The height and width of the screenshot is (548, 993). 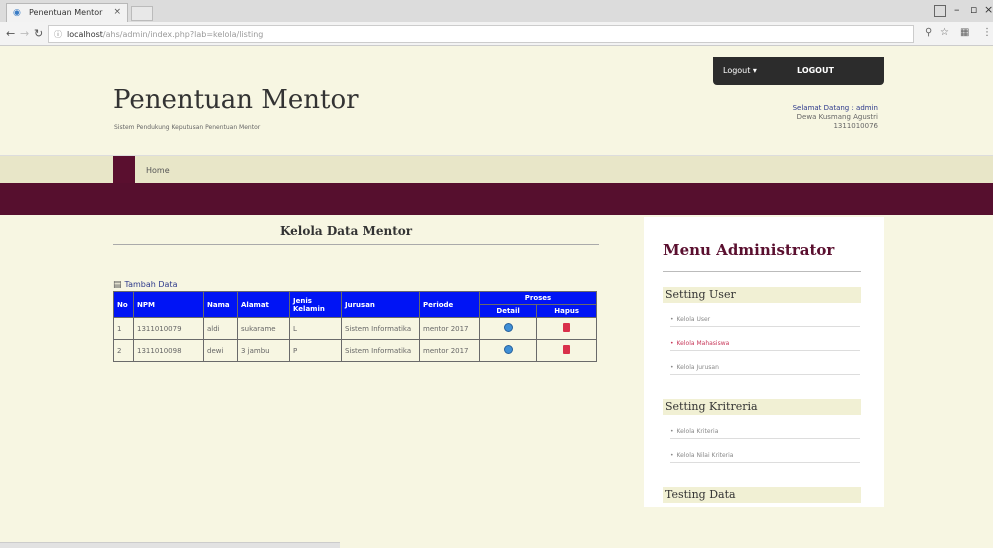 I want to click on col-no: No, so click(x=123, y=304).